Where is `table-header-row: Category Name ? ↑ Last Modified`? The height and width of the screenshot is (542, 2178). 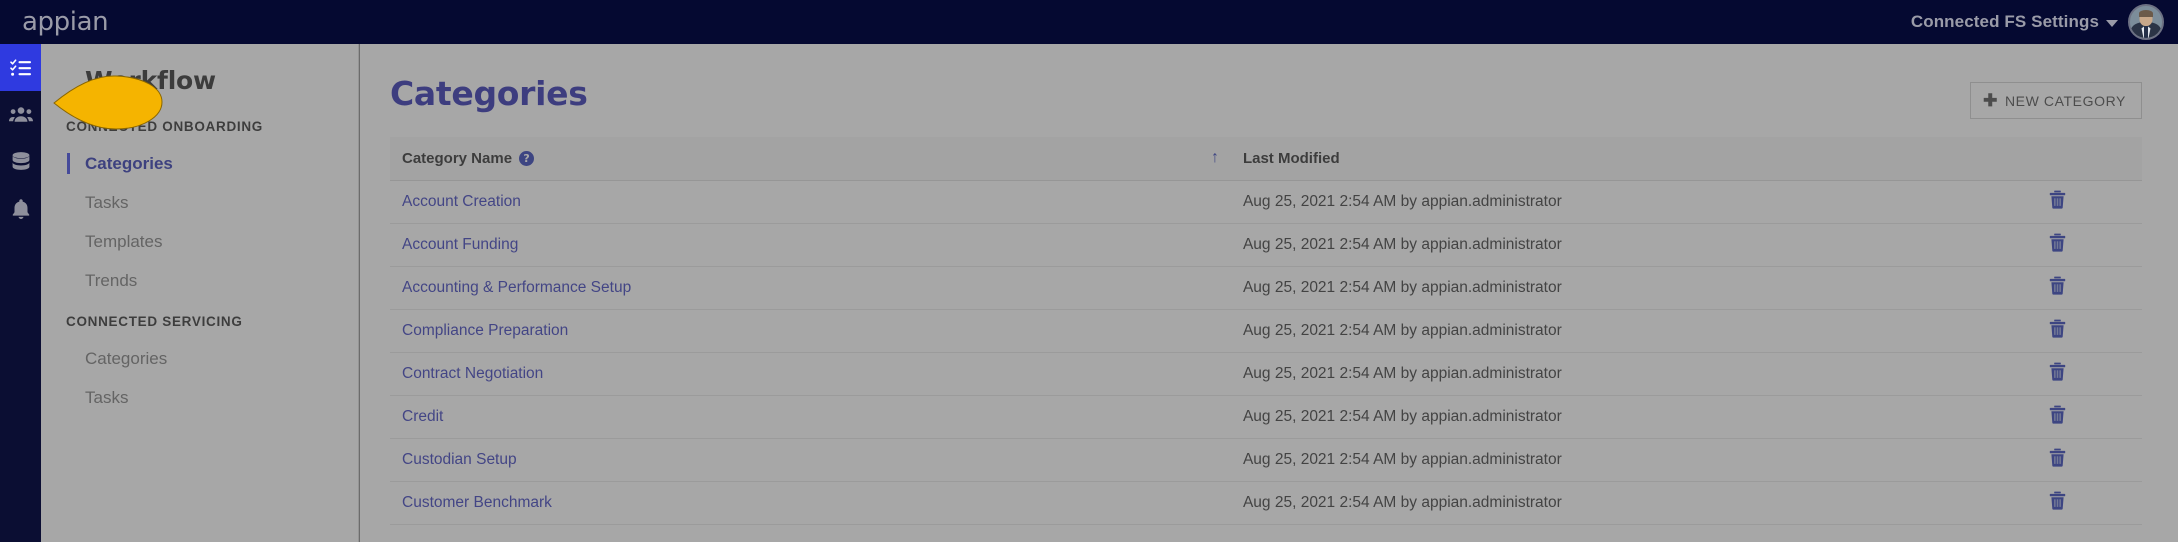
table-header-row: Category Name ? ↑ Last Modified is located at coordinates (1266, 159).